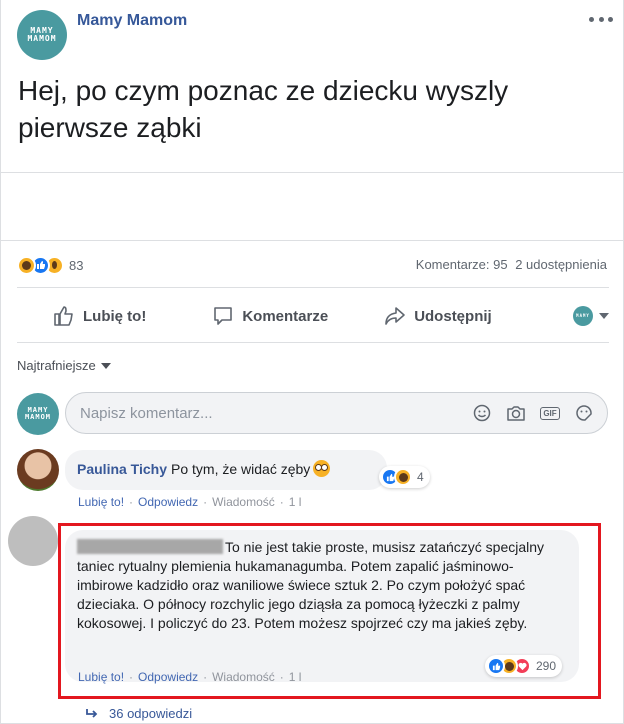 The width and height of the screenshot is (624, 724). Describe the element at coordinates (115, 316) in the screenshot. I see `like-button-label: Lubię to!` at that location.